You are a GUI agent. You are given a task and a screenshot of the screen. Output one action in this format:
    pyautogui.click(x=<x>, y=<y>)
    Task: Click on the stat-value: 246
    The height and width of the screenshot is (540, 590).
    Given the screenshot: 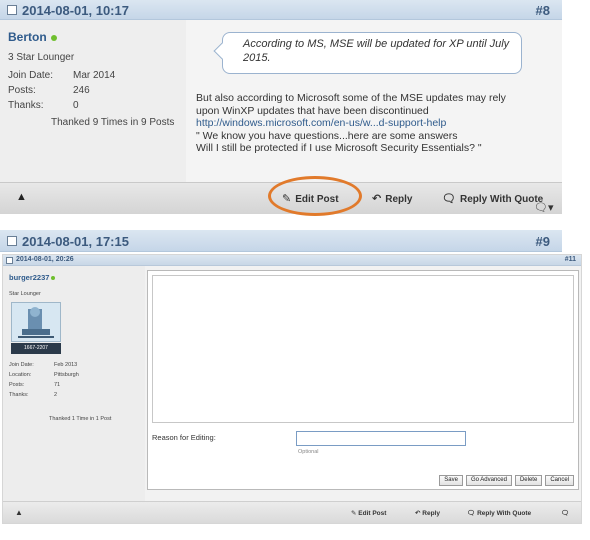 What is the action you would take?
    pyautogui.click(x=81, y=90)
    